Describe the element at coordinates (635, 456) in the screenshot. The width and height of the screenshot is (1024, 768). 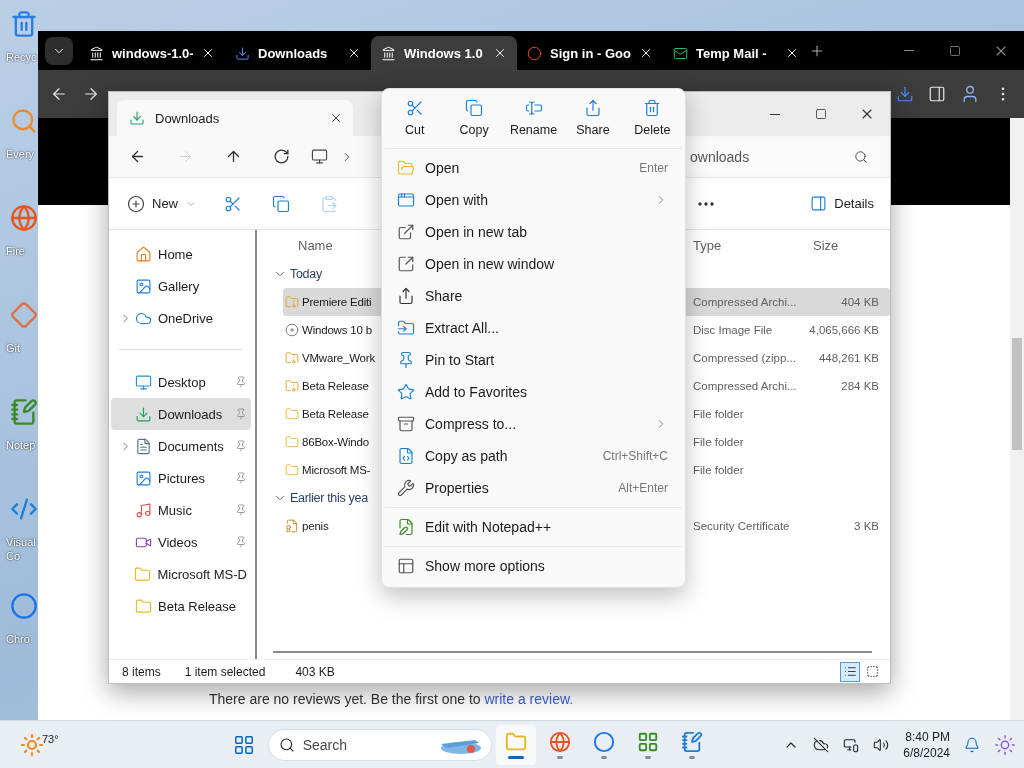
I see `shortcut-hint: Ctrl+Shift+C` at that location.